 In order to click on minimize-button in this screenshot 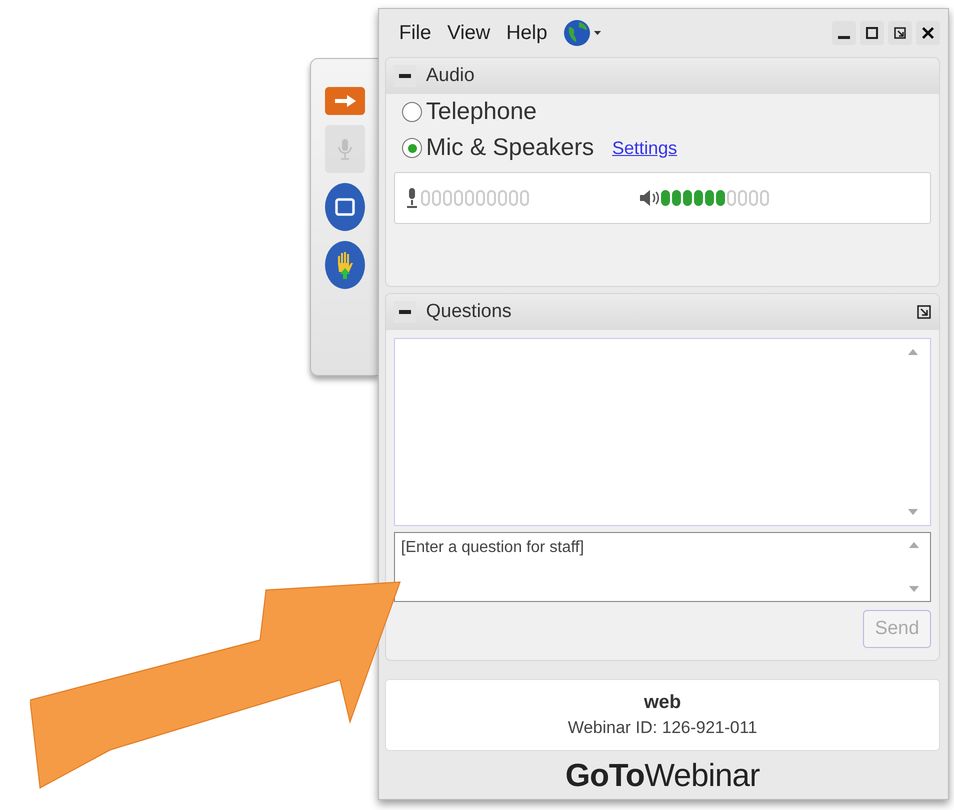, I will do `click(844, 33)`.